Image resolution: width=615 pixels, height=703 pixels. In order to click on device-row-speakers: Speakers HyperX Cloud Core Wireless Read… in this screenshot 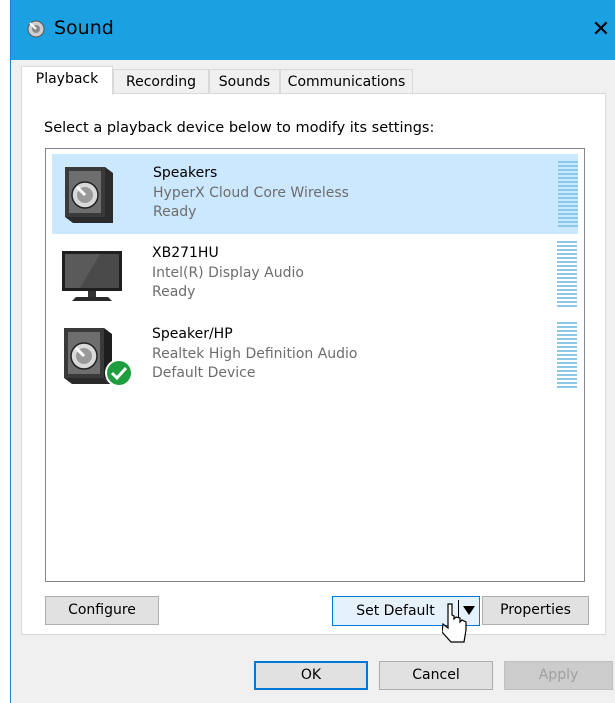, I will do `click(315, 194)`.